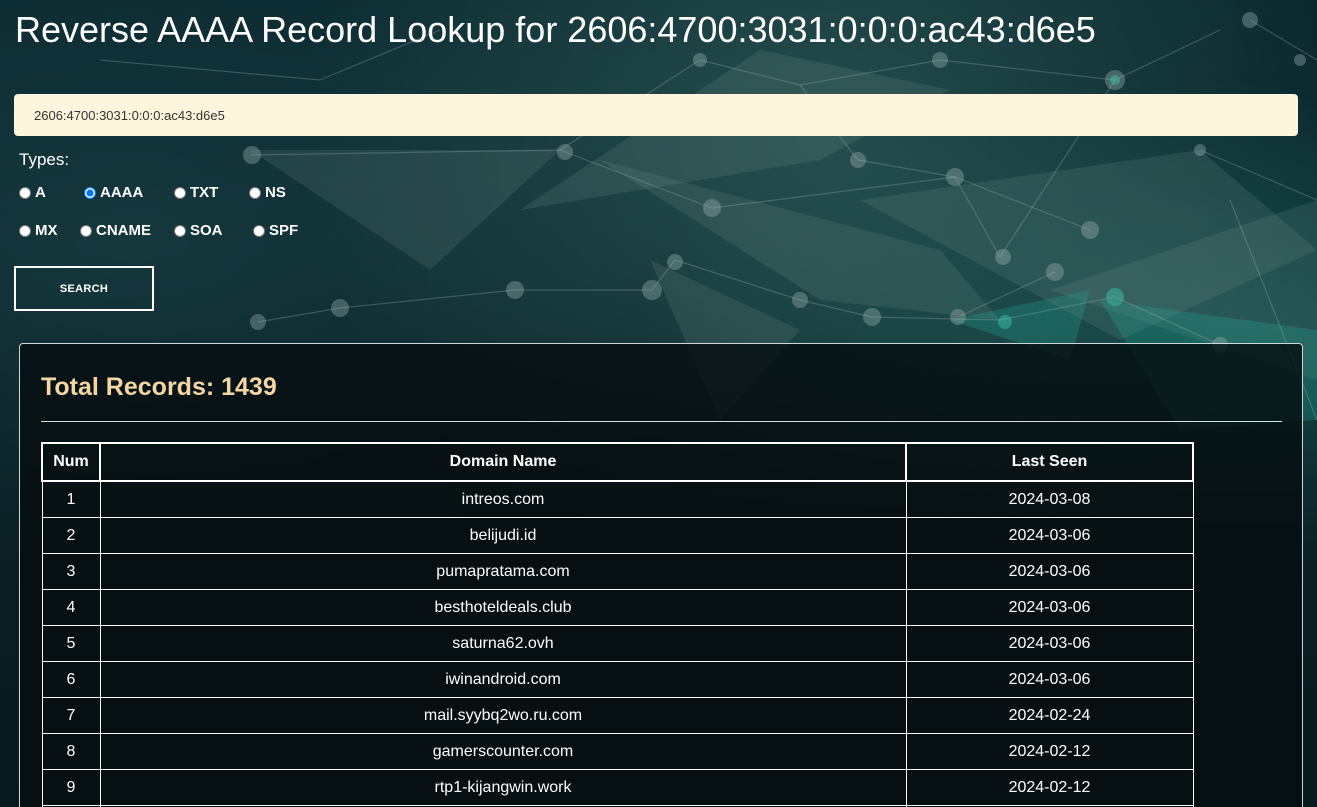 Image resolution: width=1317 pixels, height=807 pixels. Describe the element at coordinates (1049, 462) in the screenshot. I see `column-header-last-seen: Last Seen` at that location.